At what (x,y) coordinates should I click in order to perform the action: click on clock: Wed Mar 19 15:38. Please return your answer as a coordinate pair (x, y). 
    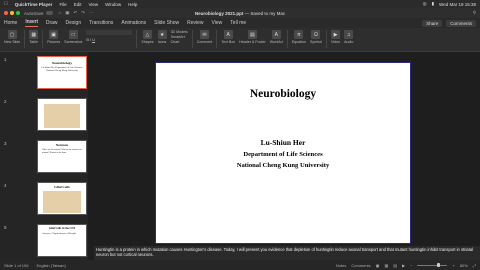
    Looking at the image, I should click on (457, 4).